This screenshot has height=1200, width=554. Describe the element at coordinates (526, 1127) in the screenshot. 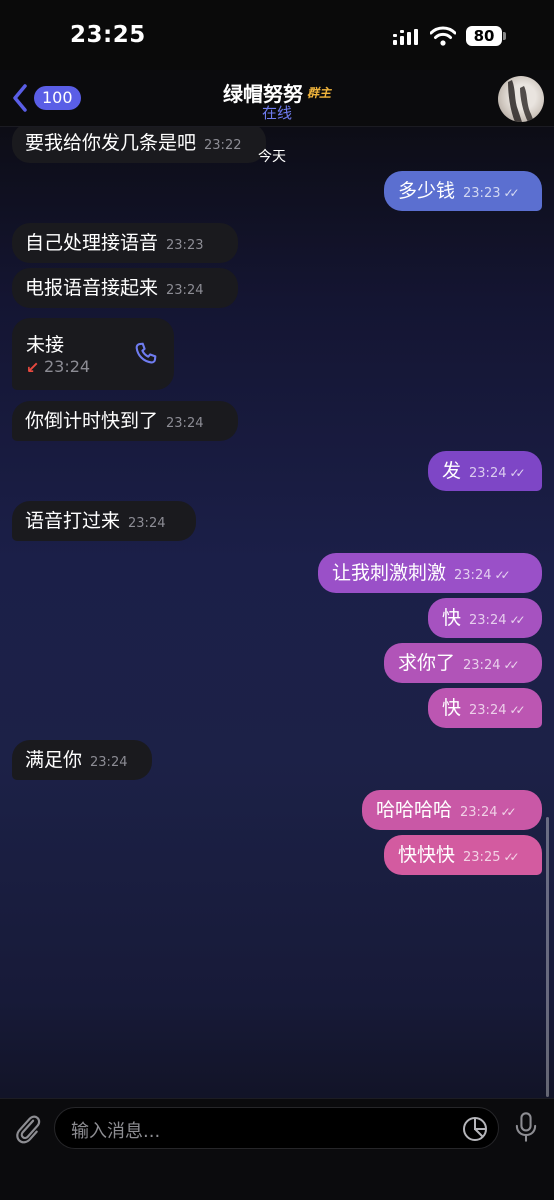

I see `microphone-icon` at that location.